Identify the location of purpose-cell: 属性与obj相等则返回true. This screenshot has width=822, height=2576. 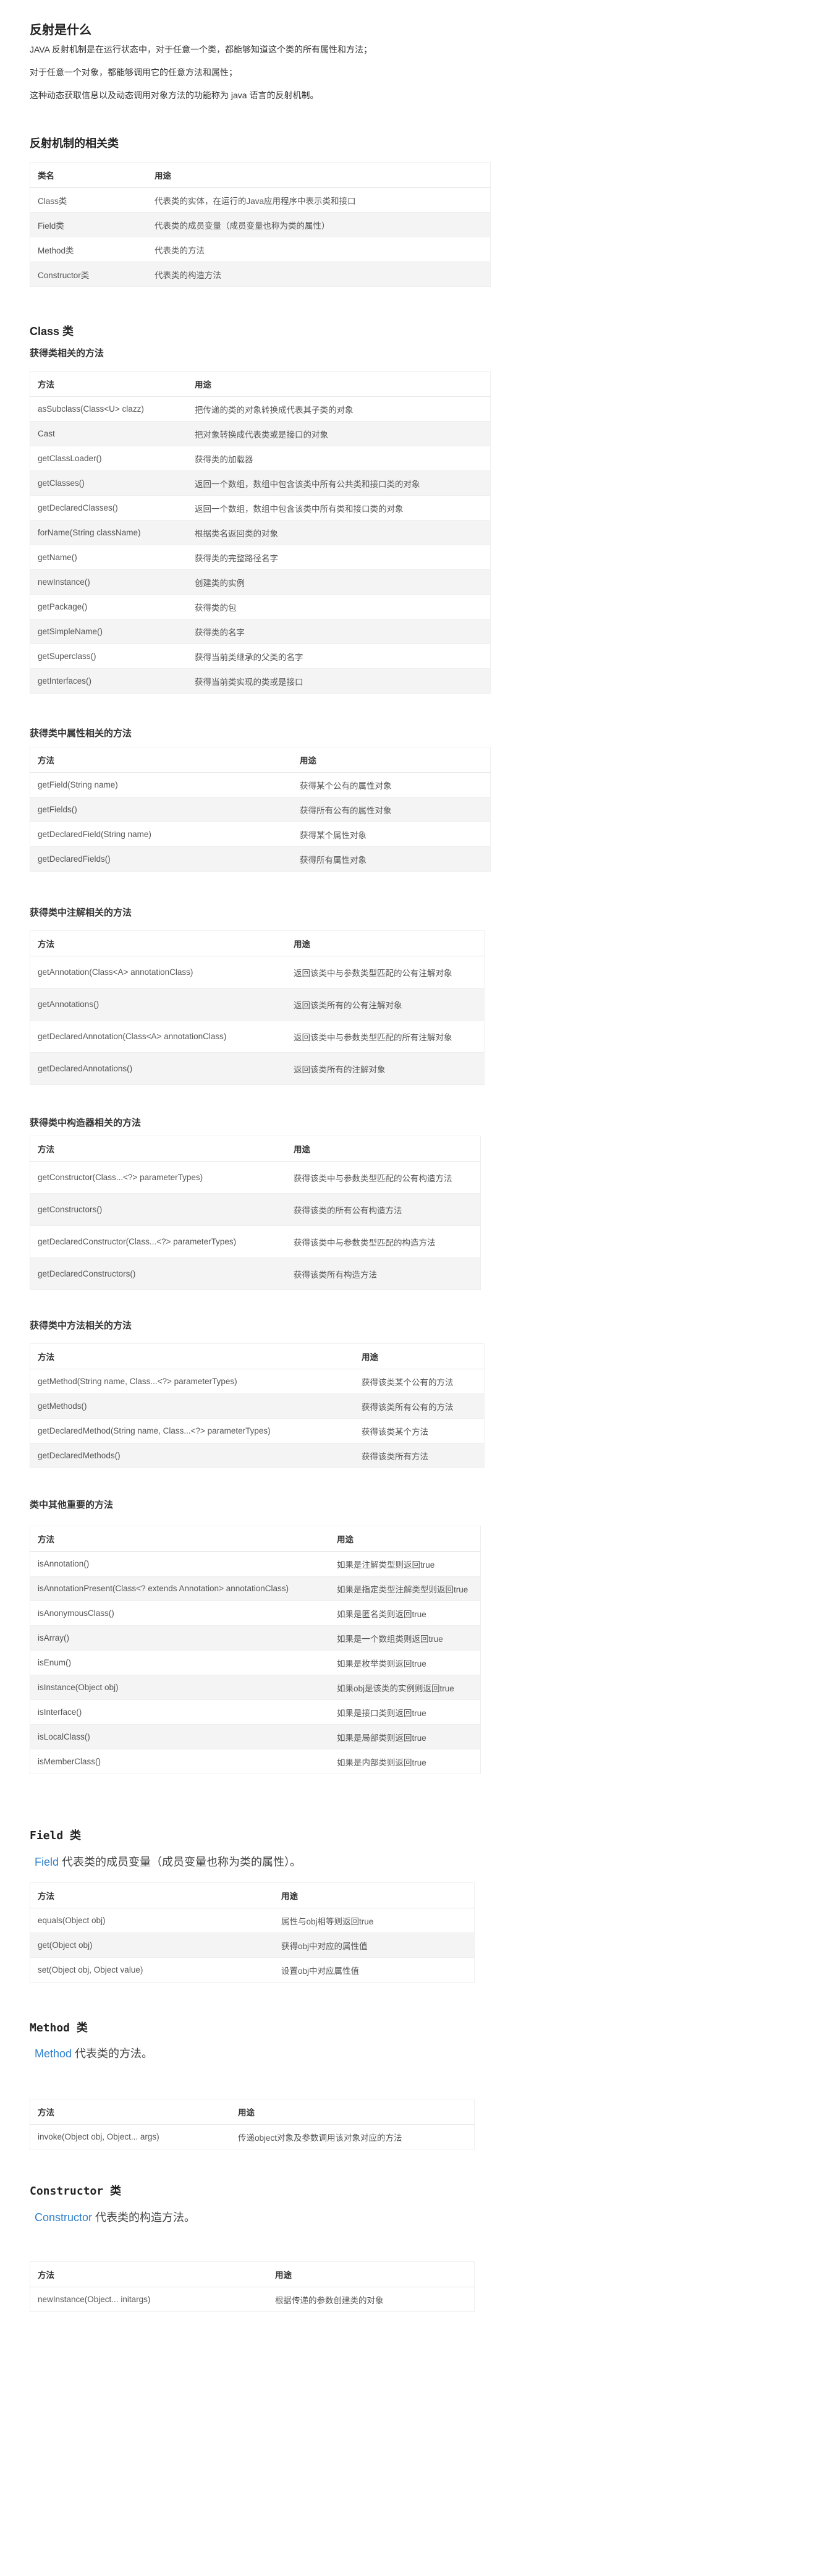
(374, 1920).